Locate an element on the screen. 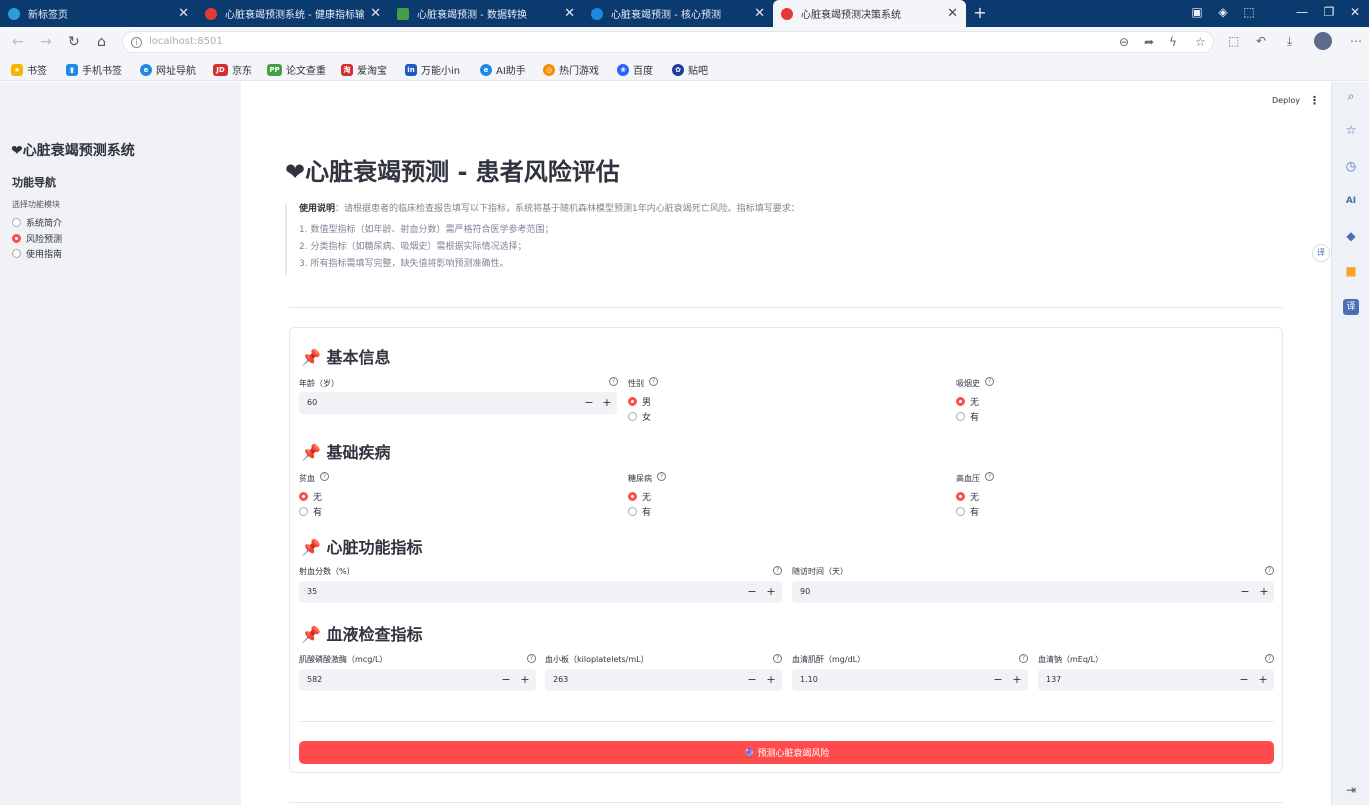 The width and height of the screenshot is (1369, 805). home-icon: ⌂ is located at coordinates (101, 42).